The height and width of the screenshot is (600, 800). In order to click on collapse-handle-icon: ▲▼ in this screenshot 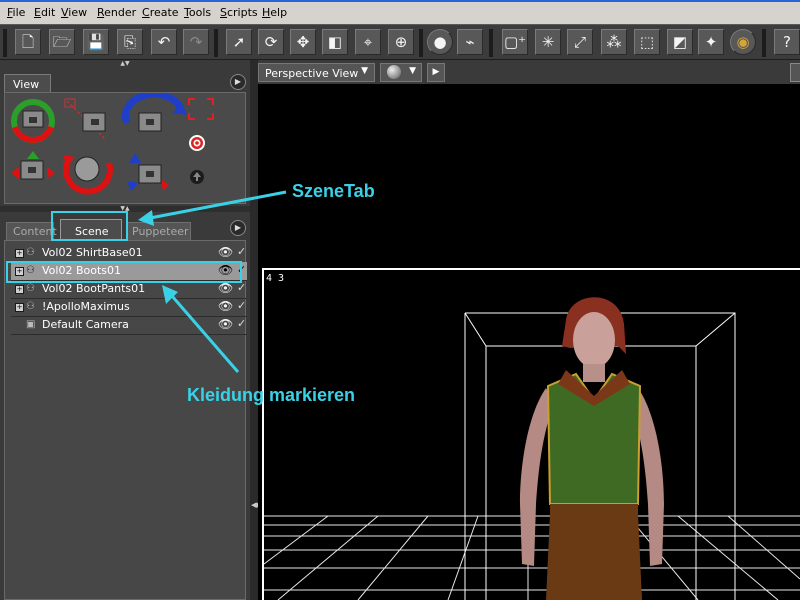, I will do `click(125, 64)`.